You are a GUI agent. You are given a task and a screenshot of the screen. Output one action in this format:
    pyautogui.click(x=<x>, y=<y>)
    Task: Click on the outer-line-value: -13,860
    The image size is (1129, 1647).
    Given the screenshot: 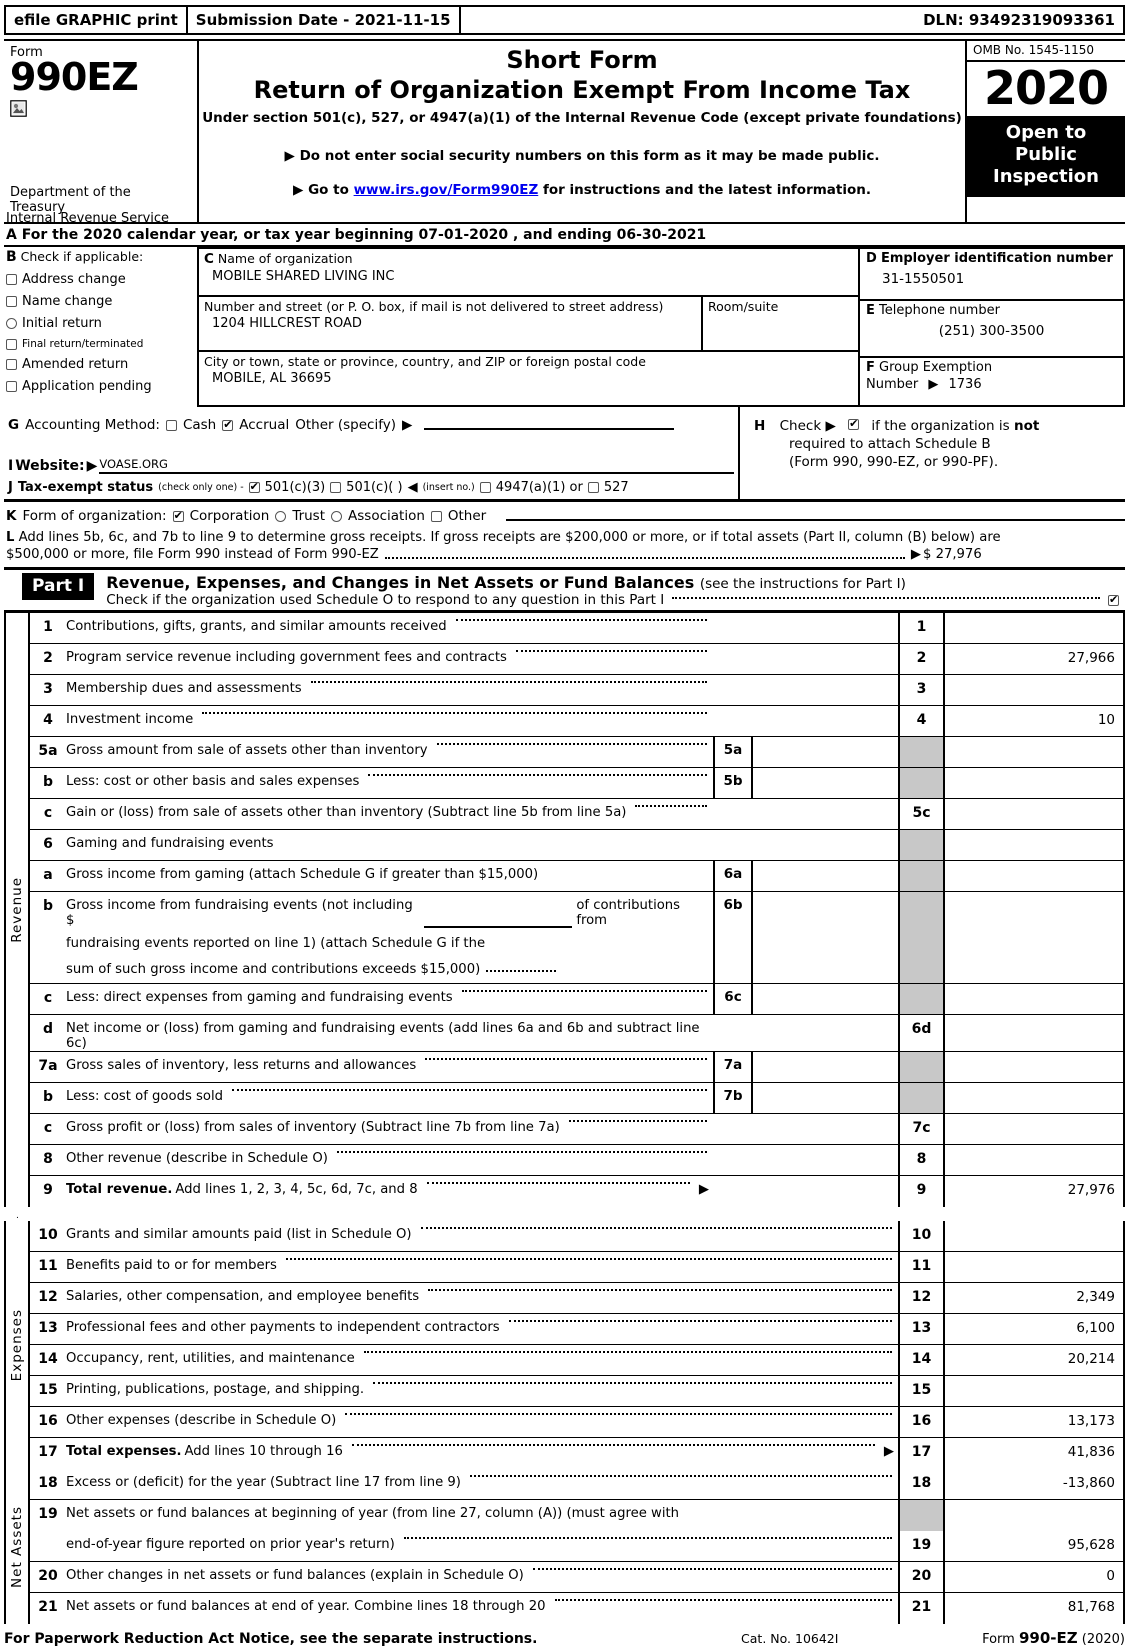 What is the action you would take?
    pyautogui.click(x=1035, y=1484)
    